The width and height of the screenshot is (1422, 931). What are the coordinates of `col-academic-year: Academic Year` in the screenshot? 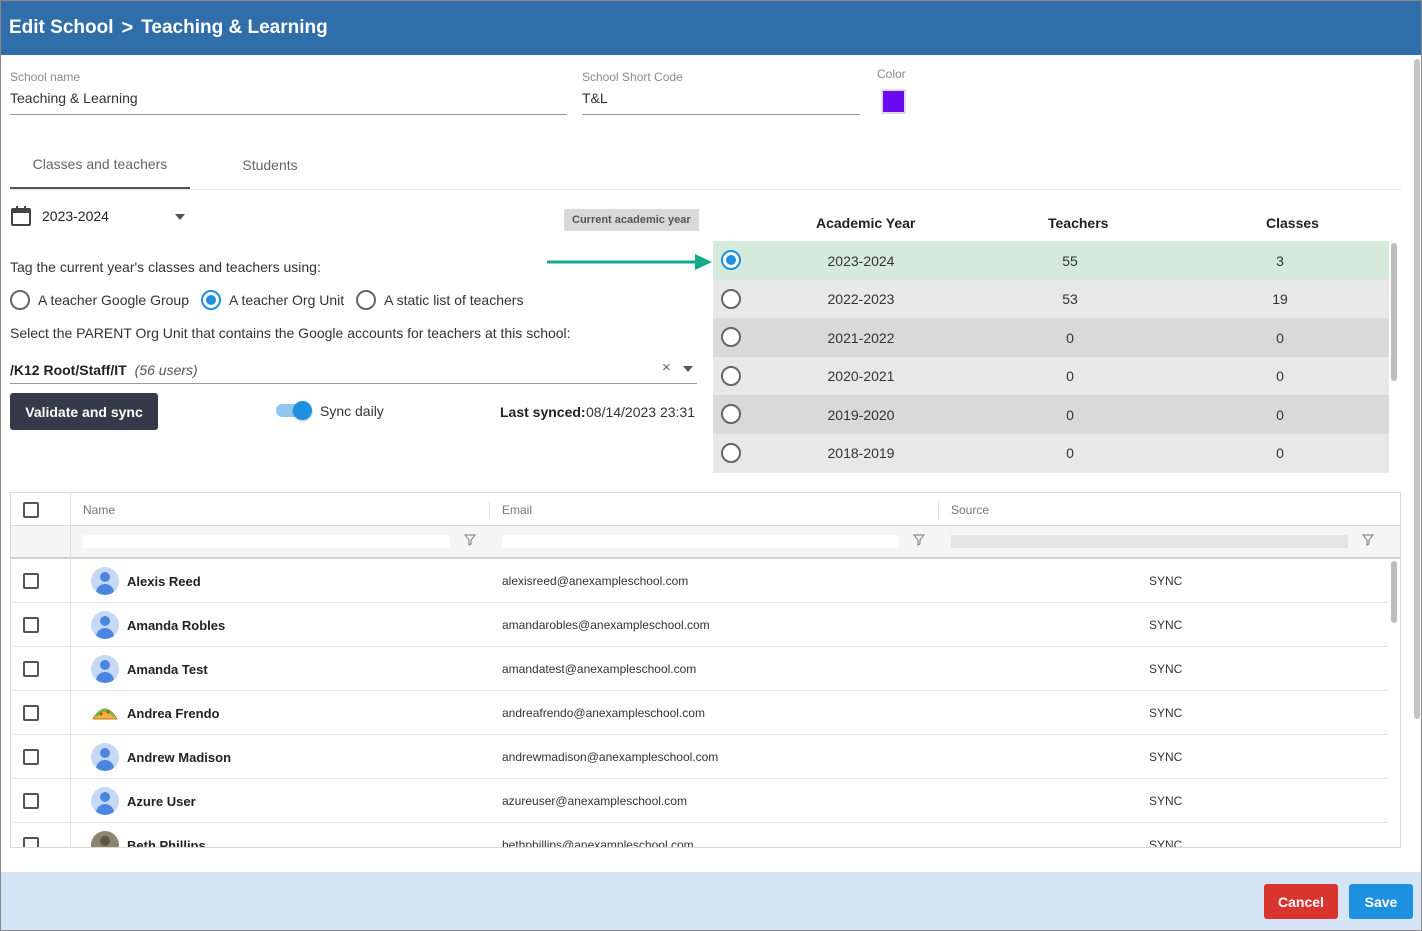 It's located at (866, 223).